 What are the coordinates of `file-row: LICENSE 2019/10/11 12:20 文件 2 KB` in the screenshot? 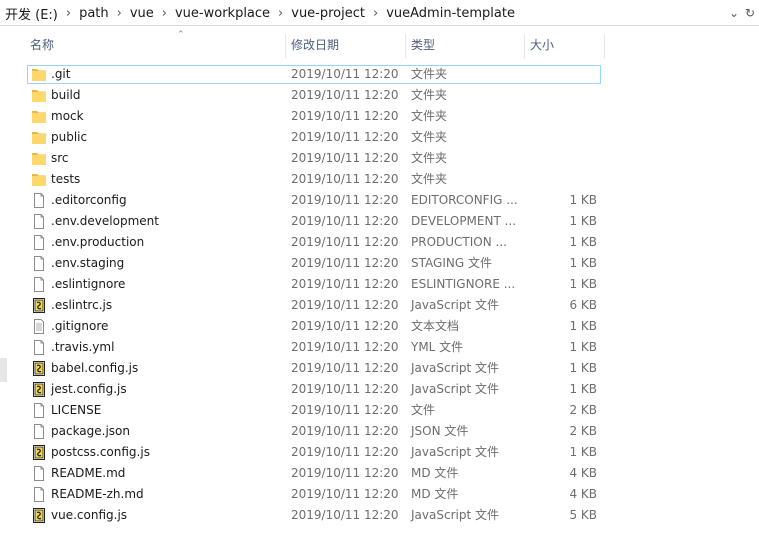 It's located at (379, 410).